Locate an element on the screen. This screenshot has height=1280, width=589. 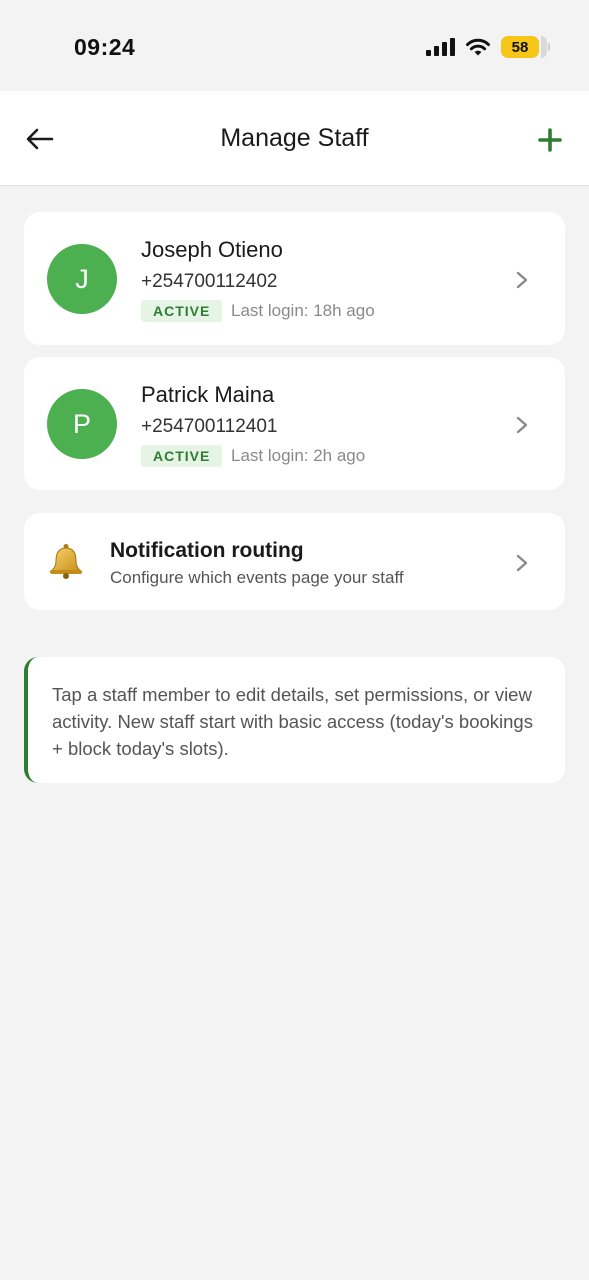
avatar: P is located at coordinates (82, 424).